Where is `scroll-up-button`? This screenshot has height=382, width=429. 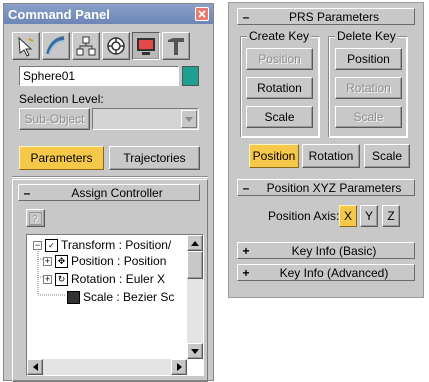
scroll-up-button is located at coordinates (195, 243).